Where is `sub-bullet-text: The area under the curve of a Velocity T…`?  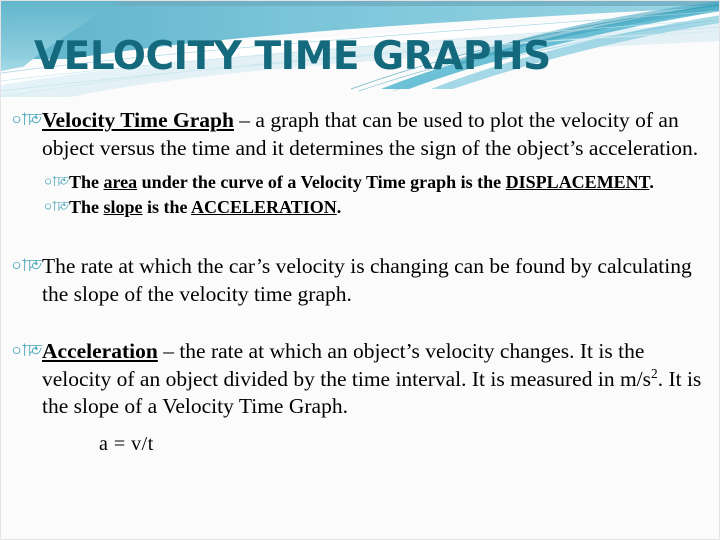
sub-bullet-text: The area under the curve of a Velocity T… is located at coordinates (380, 182).